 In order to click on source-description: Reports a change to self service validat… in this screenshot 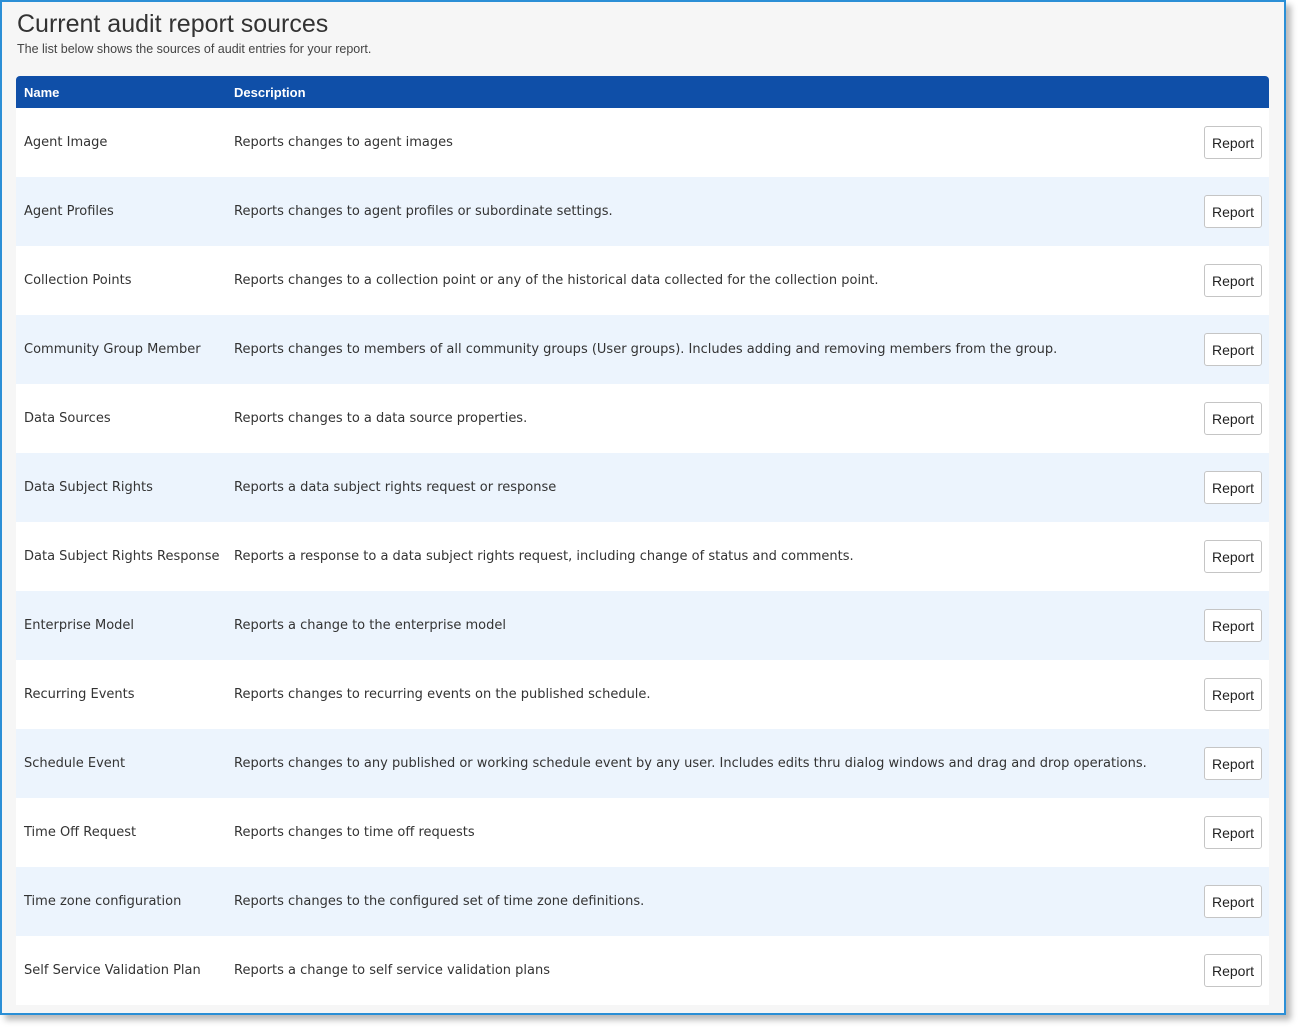, I will do `click(392, 970)`.